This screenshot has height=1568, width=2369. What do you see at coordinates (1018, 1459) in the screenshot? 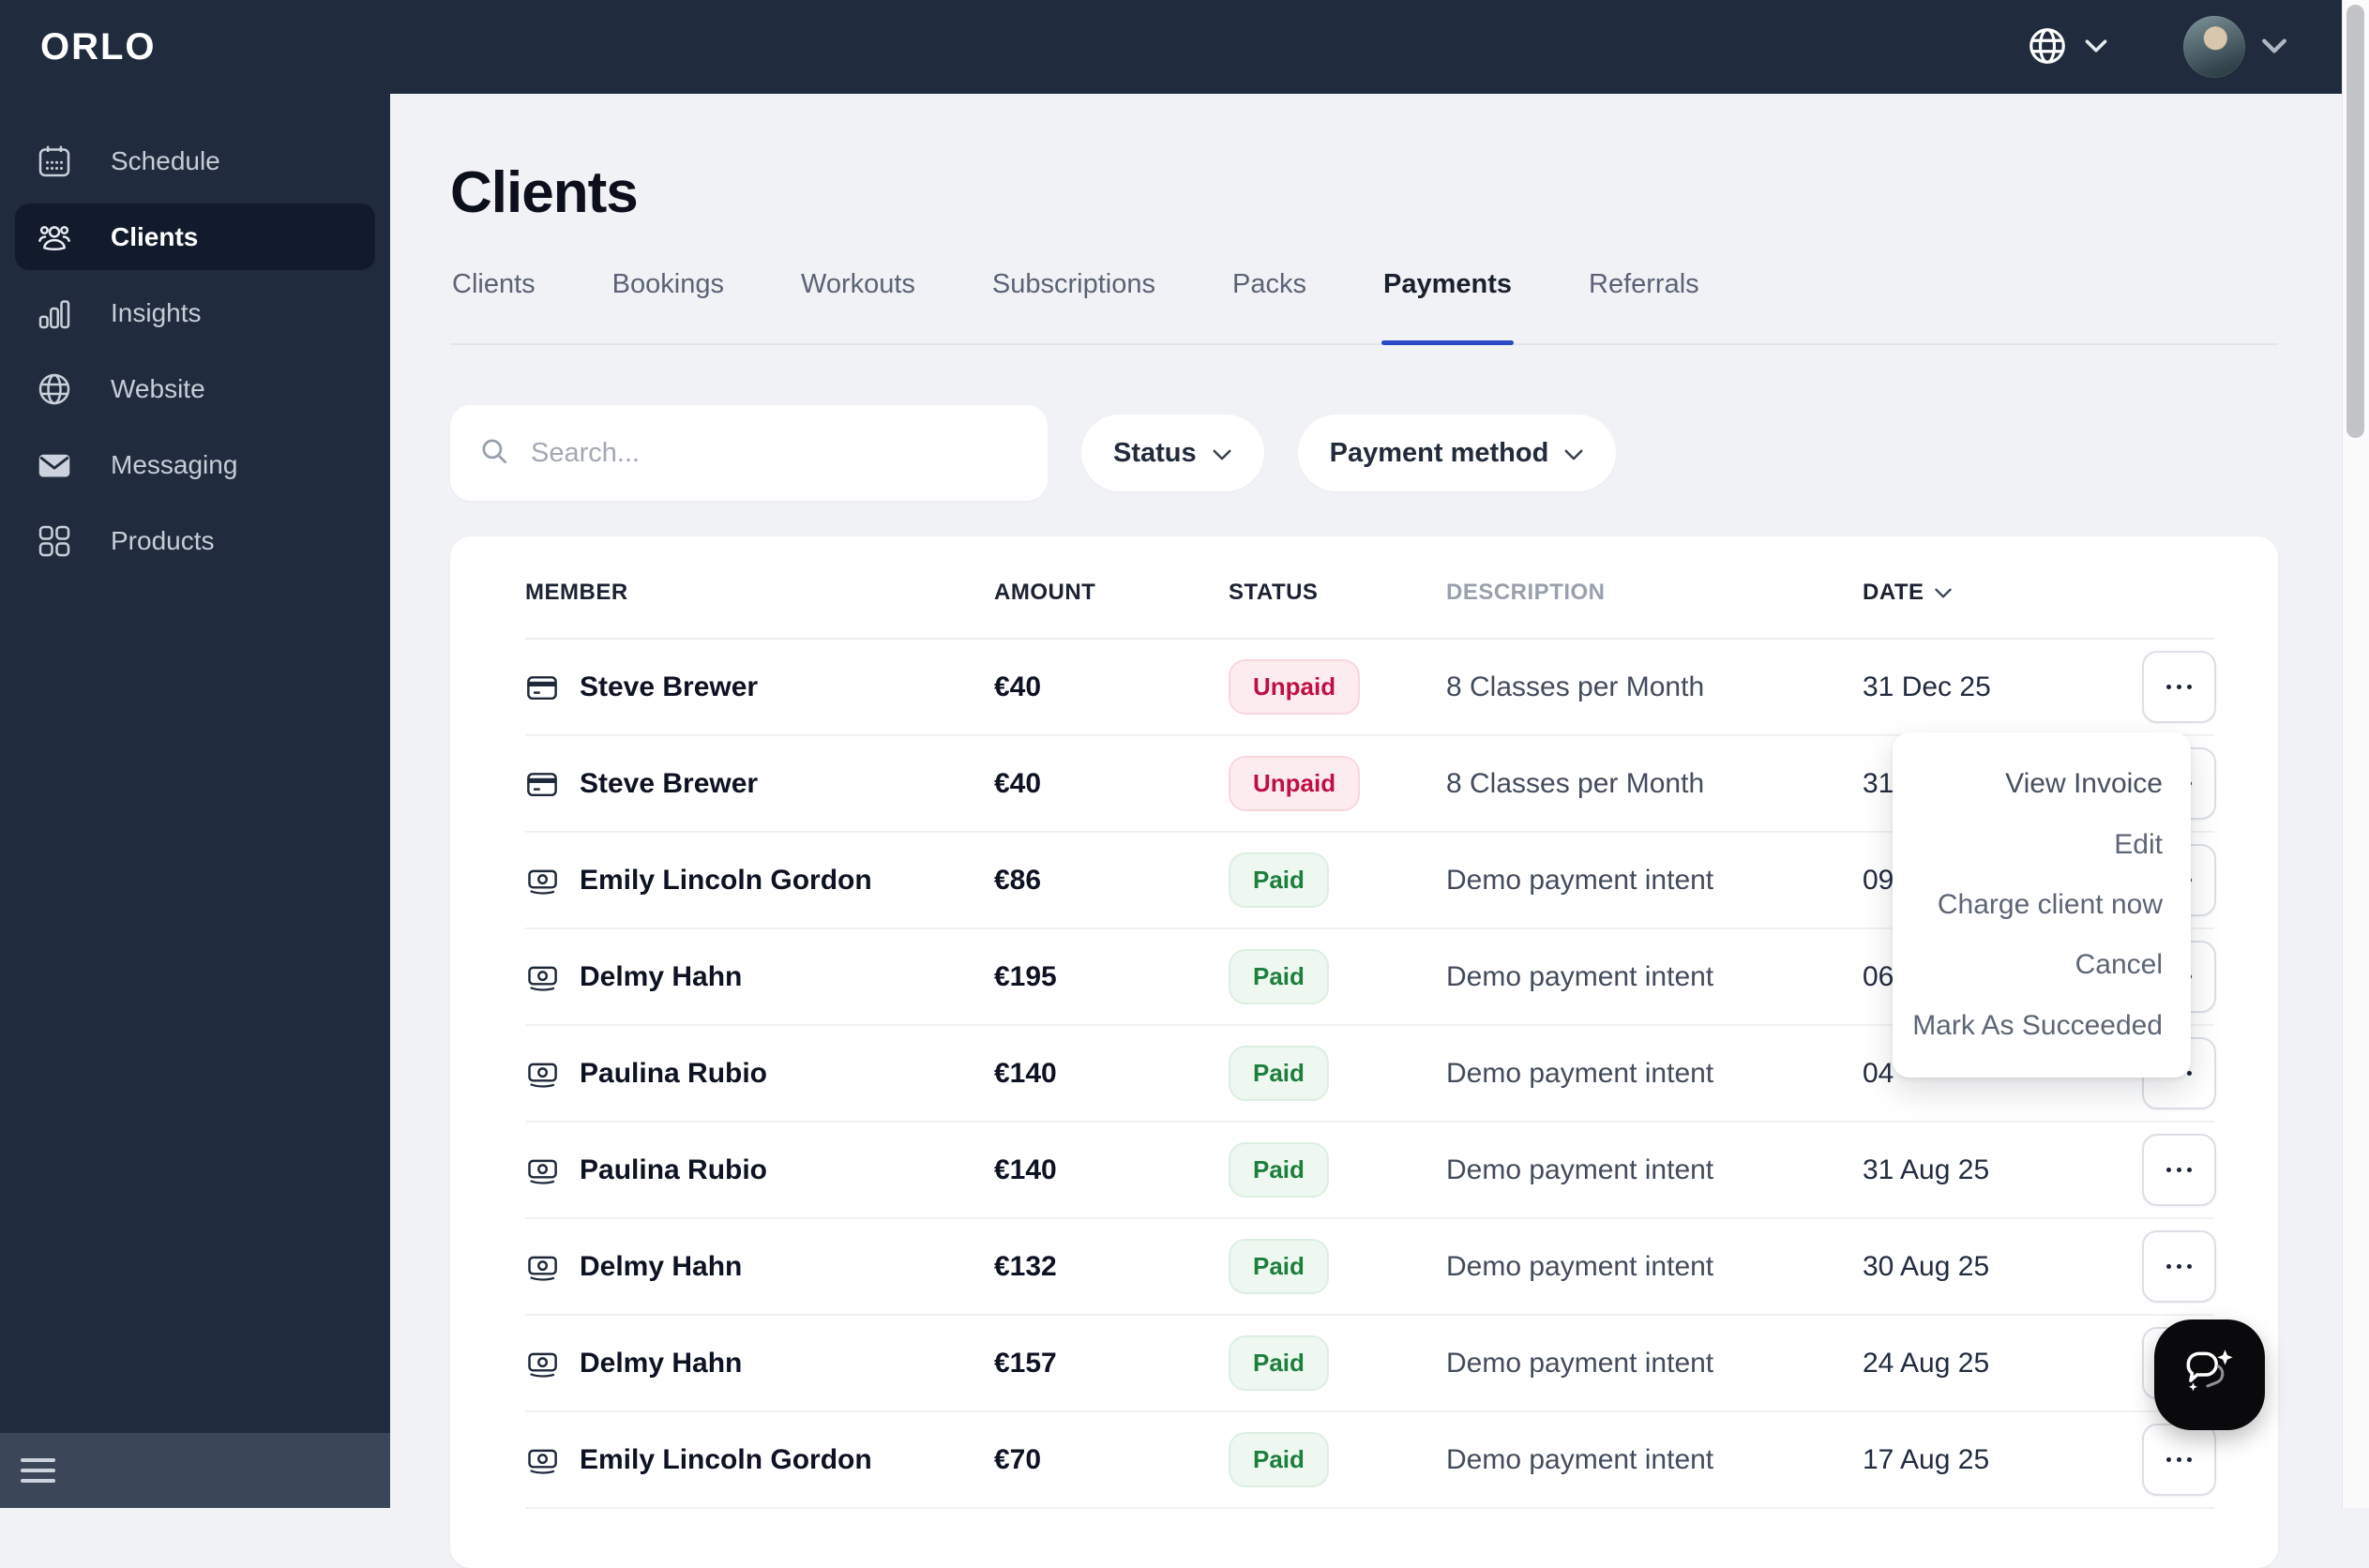
I see `amount-cell: €70` at bounding box center [1018, 1459].